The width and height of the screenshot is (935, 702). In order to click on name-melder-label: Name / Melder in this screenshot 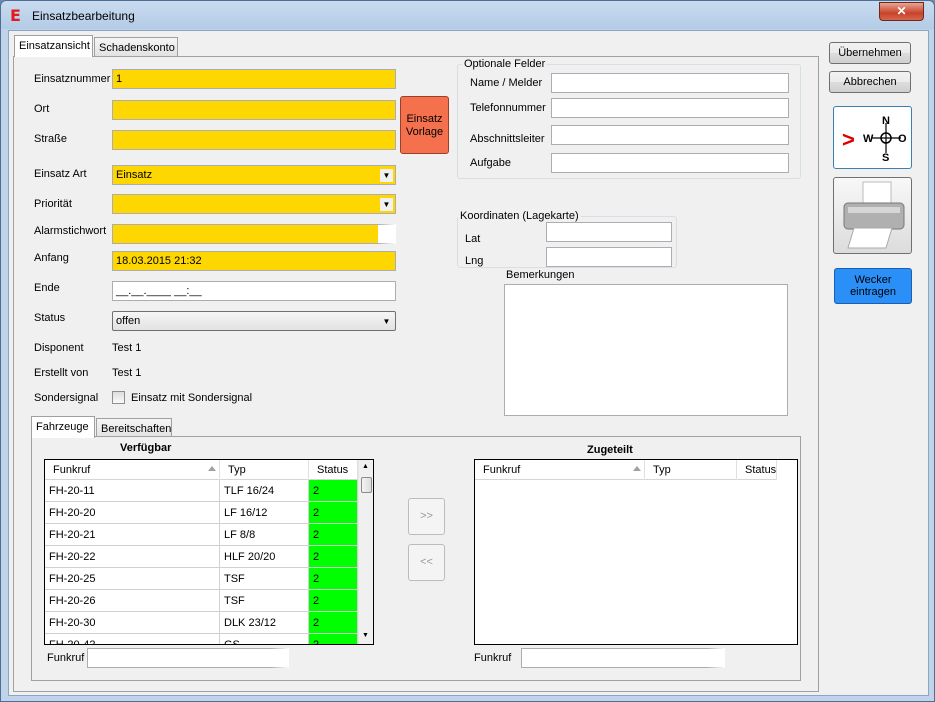, I will do `click(506, 83)`.